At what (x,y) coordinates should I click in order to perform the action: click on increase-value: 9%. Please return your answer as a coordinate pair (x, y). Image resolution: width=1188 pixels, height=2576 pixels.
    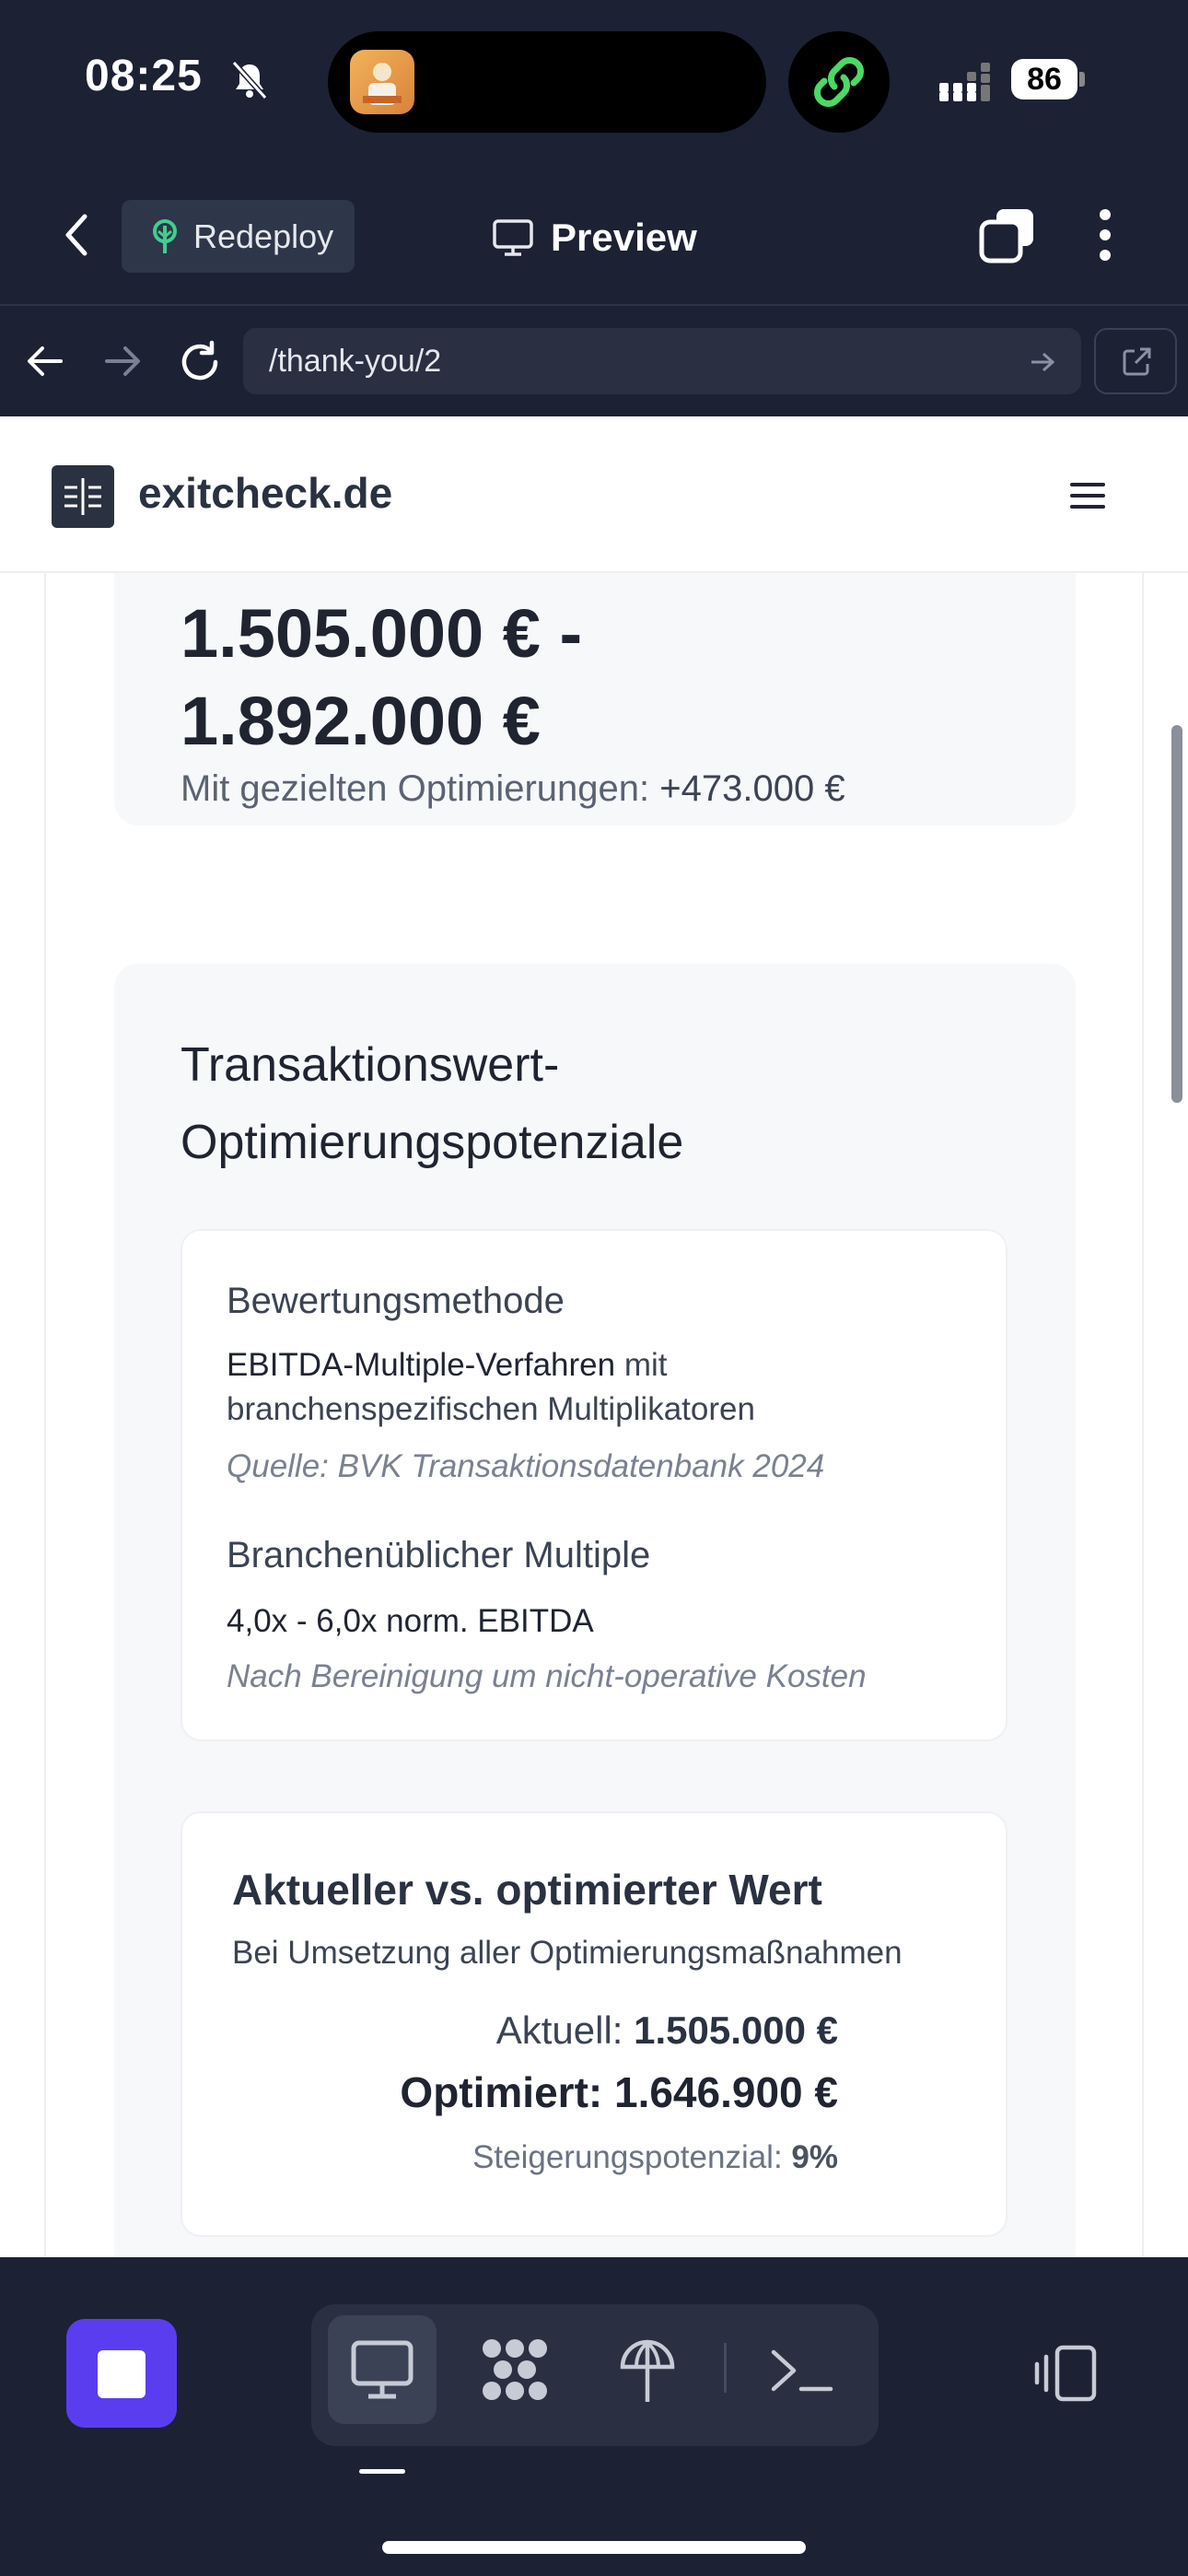
    Looking at the image, I should click on (814, 2157).